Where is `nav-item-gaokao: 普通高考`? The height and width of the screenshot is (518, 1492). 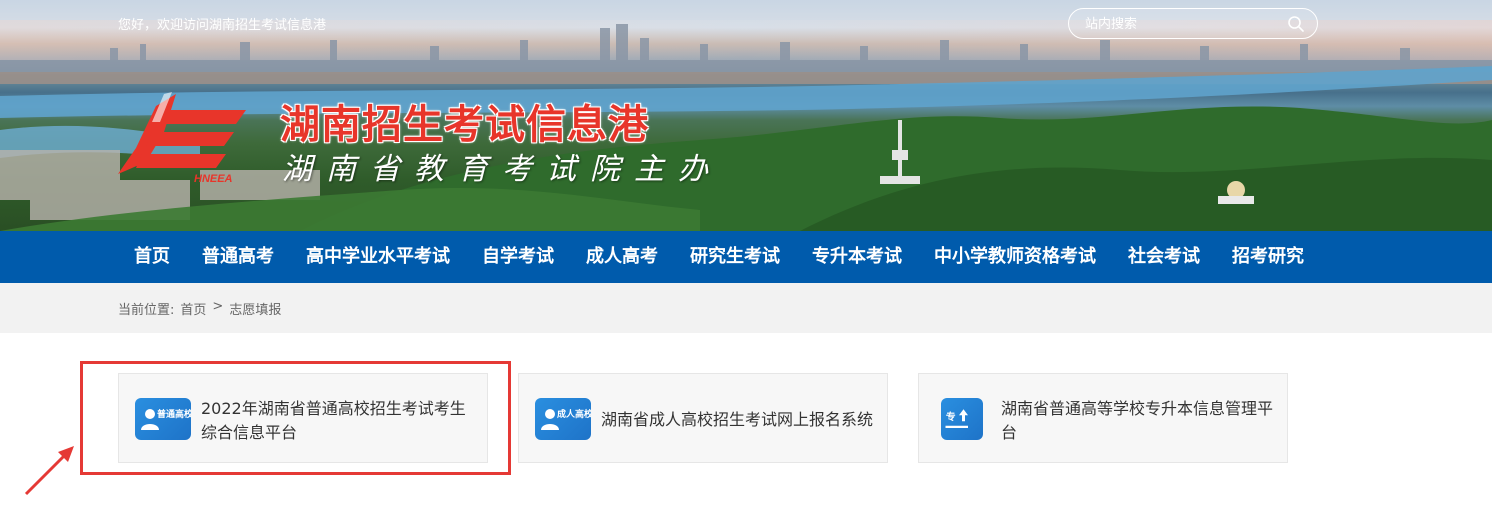
nav-item-gaokao: 普通高考 is located at coordinates (238, 257).